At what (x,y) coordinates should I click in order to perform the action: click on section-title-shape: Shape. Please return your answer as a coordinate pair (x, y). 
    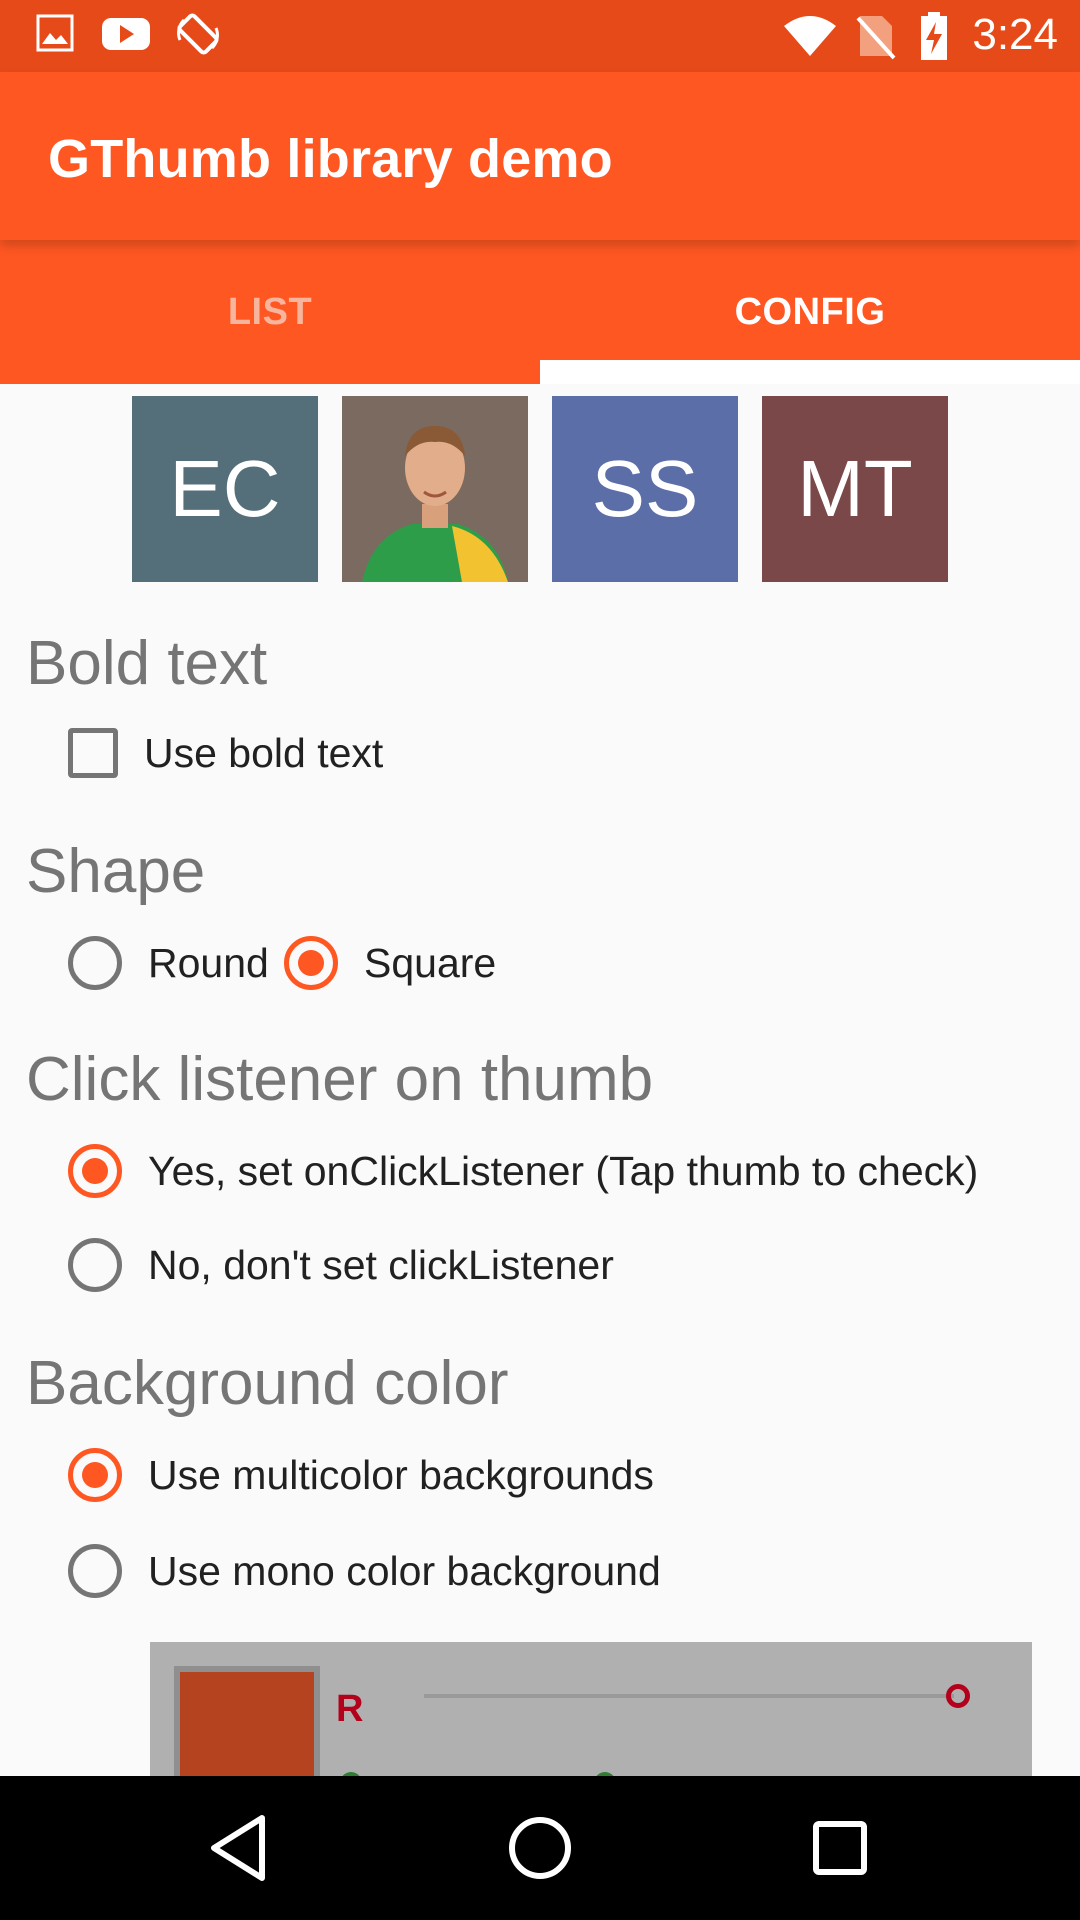
    Looking at the image, I should click on (116, 871).